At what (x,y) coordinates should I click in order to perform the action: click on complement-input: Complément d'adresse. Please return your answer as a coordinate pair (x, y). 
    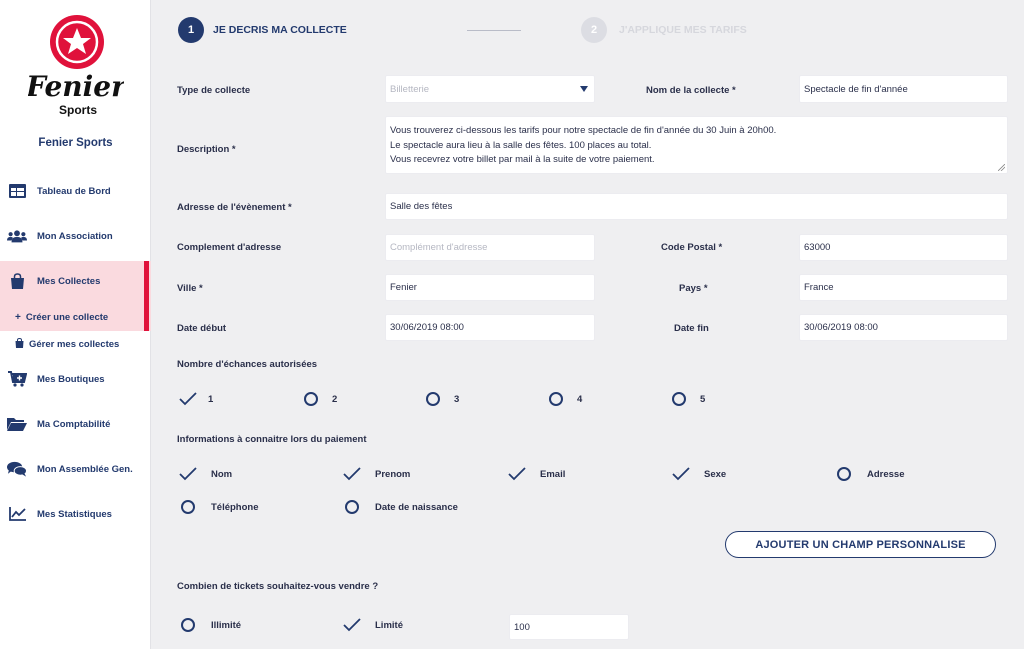
    Looking at the image, I should click on (490, 247).